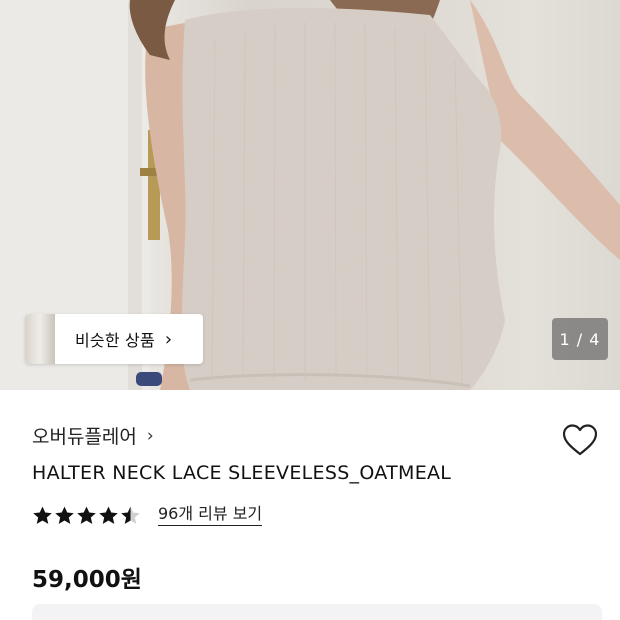  Describe the element at coordinates (210, 515) in the screenshot. I see `review-link: 96개 리뷰 보기` at that location.